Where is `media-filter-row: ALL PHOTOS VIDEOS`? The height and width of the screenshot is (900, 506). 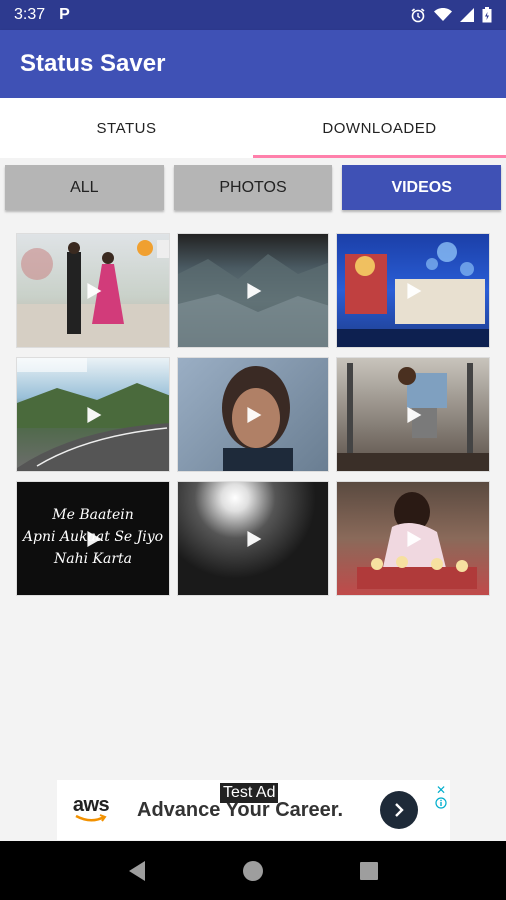 media-filter-row: ALL PHOTOS VIDEOS is located at coordinates (253, 187).